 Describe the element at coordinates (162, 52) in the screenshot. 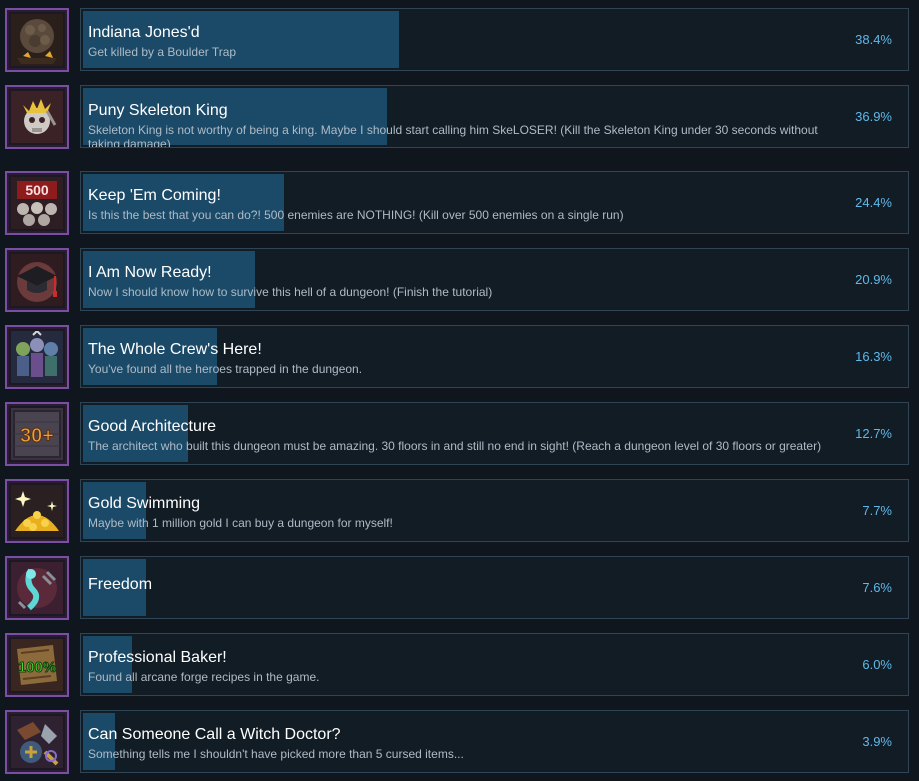

I see `achievement-description: Get killed by a Boulder Trap` at that location.